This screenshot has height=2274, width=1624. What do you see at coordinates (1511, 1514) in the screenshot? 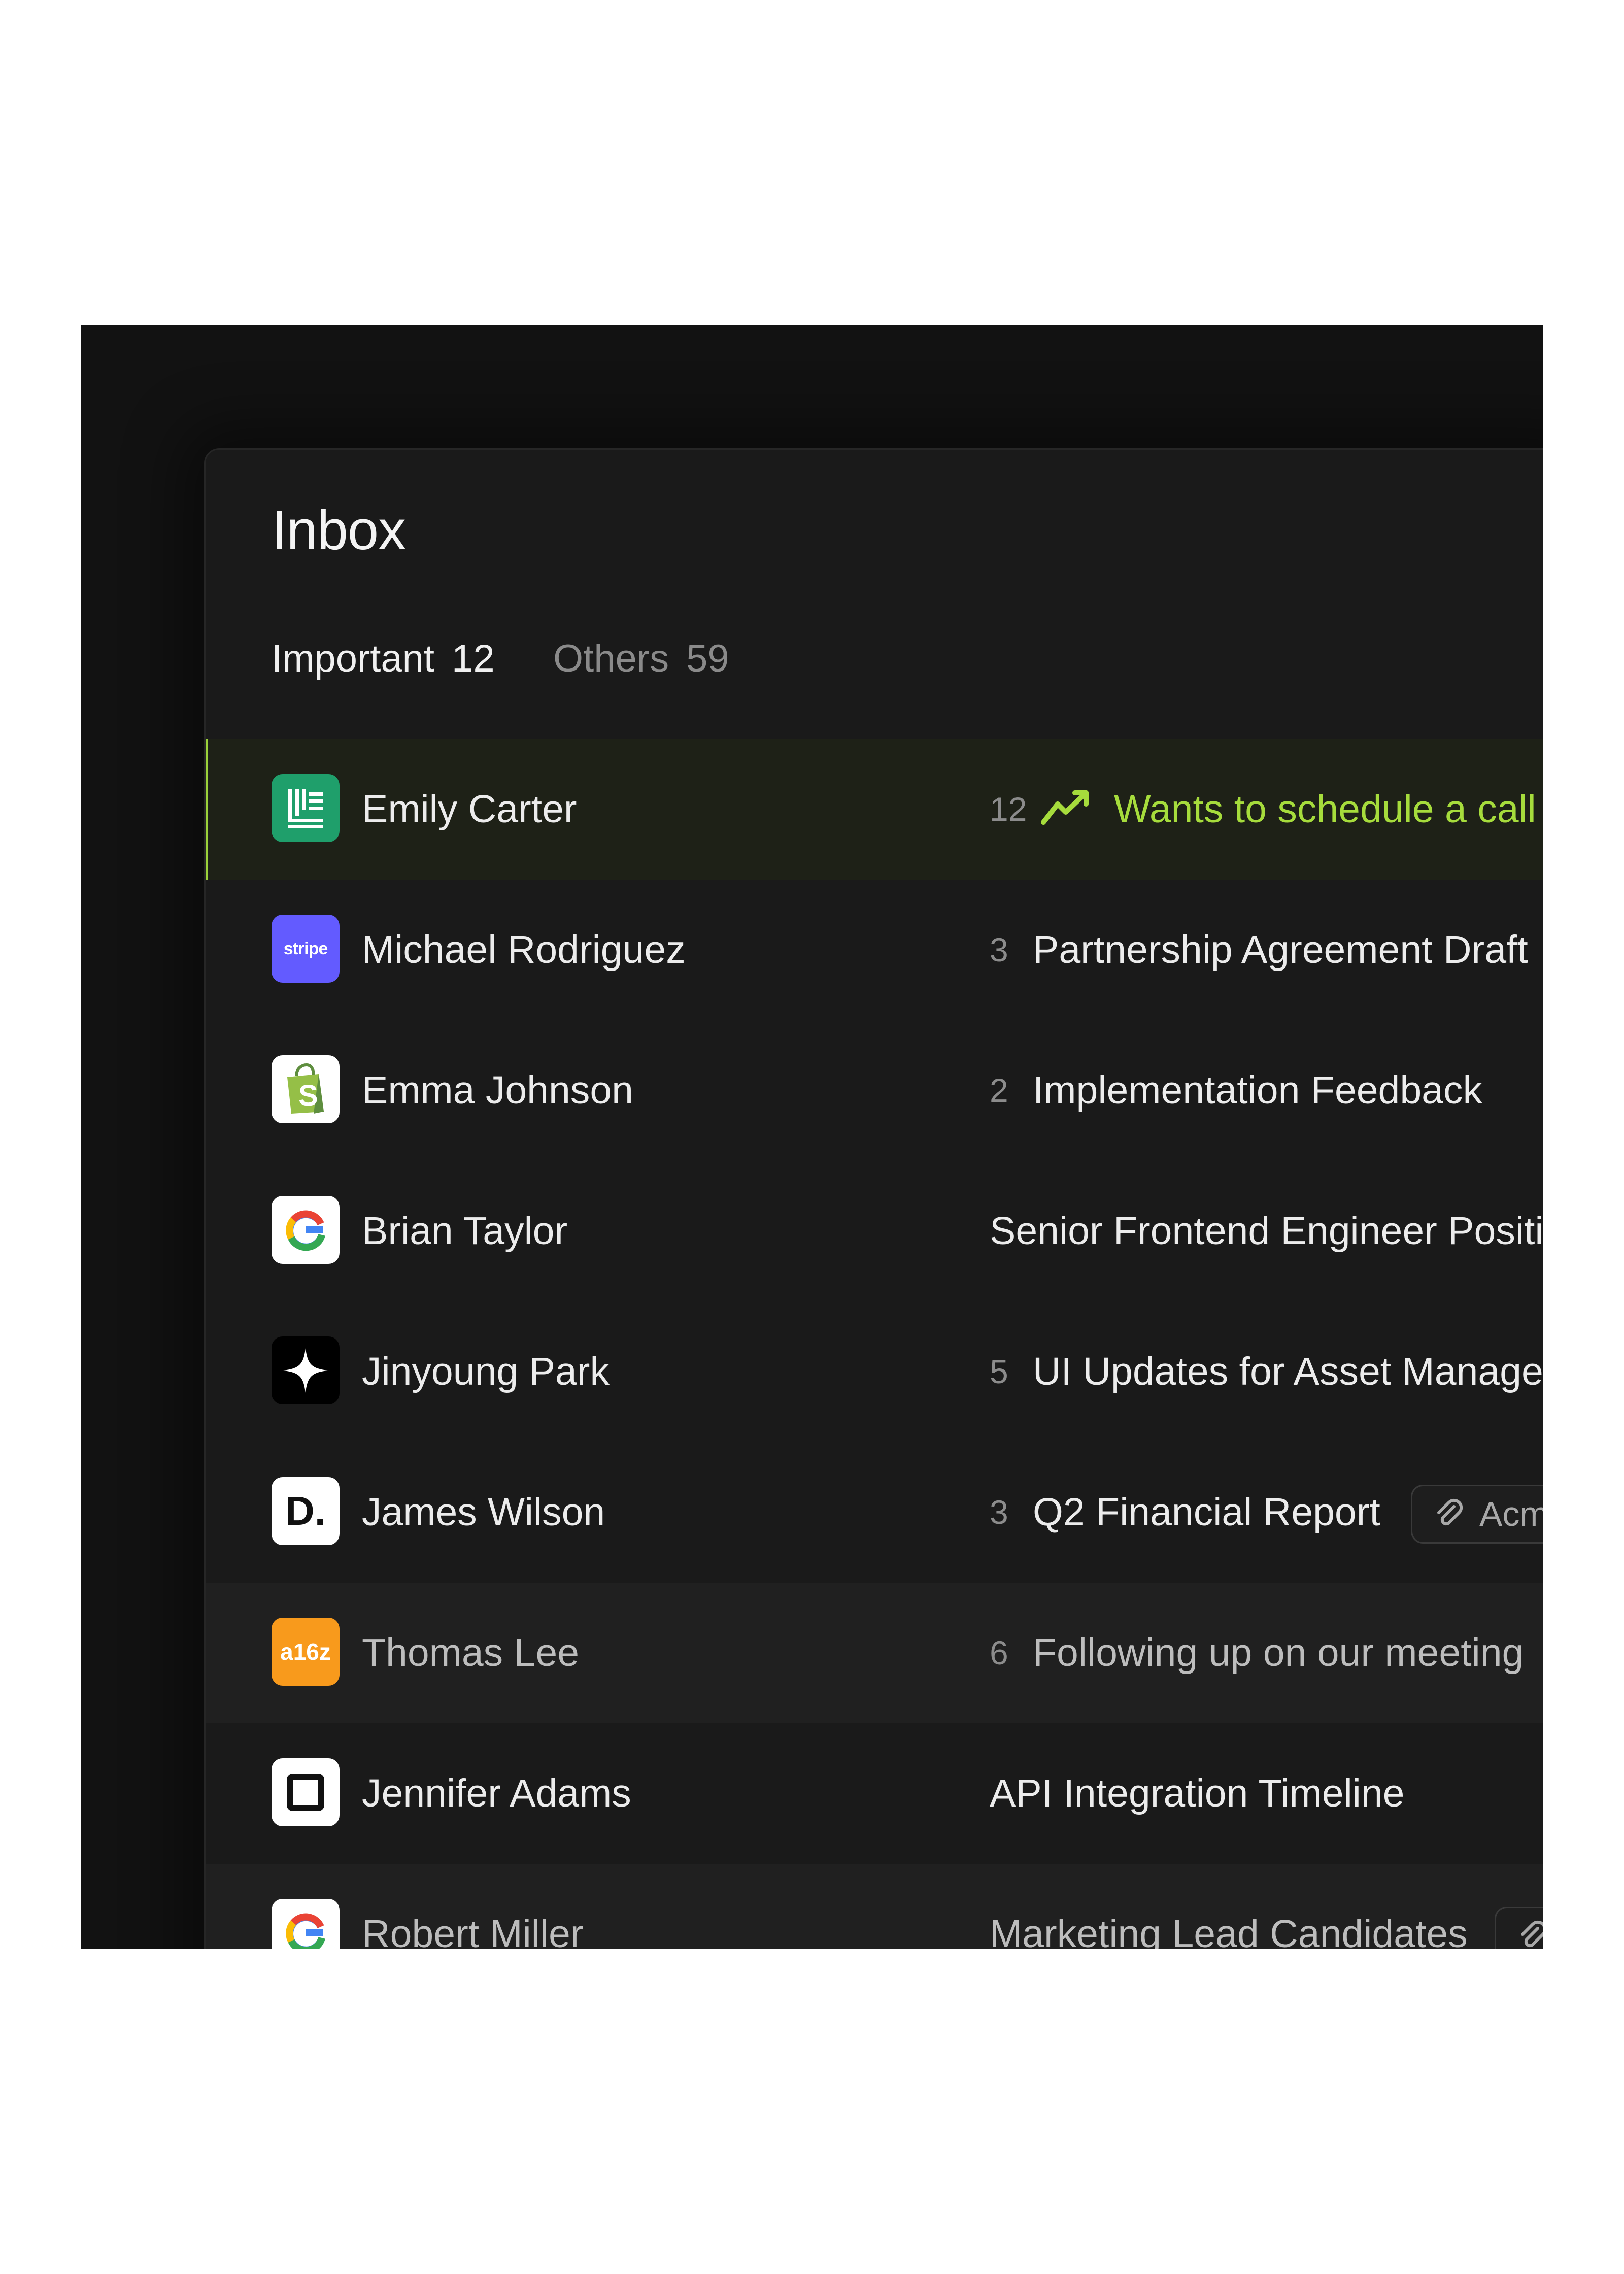
I see `attachment-label: Acme` at bounding box center [1511, 1514].